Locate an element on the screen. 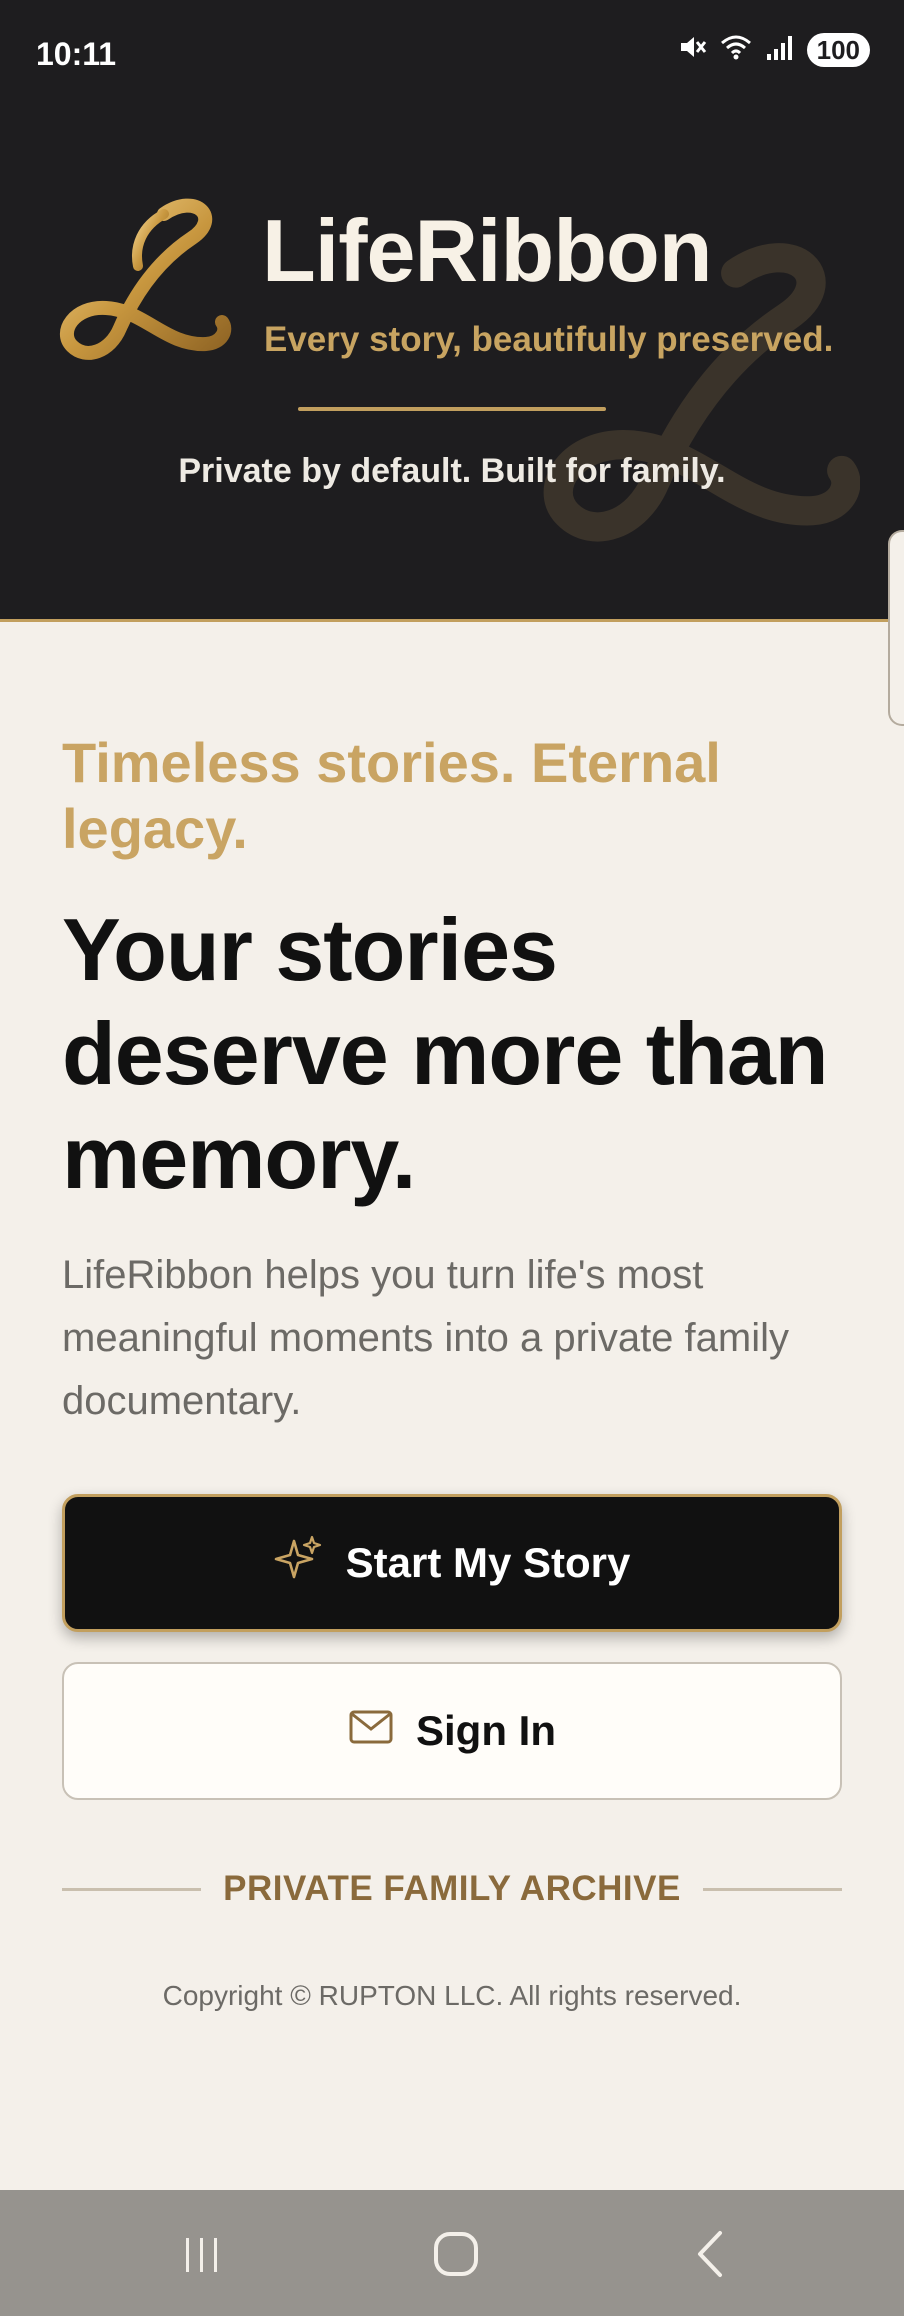  start-my-story-button: Start My Story is located at coordinates (452, 1563).